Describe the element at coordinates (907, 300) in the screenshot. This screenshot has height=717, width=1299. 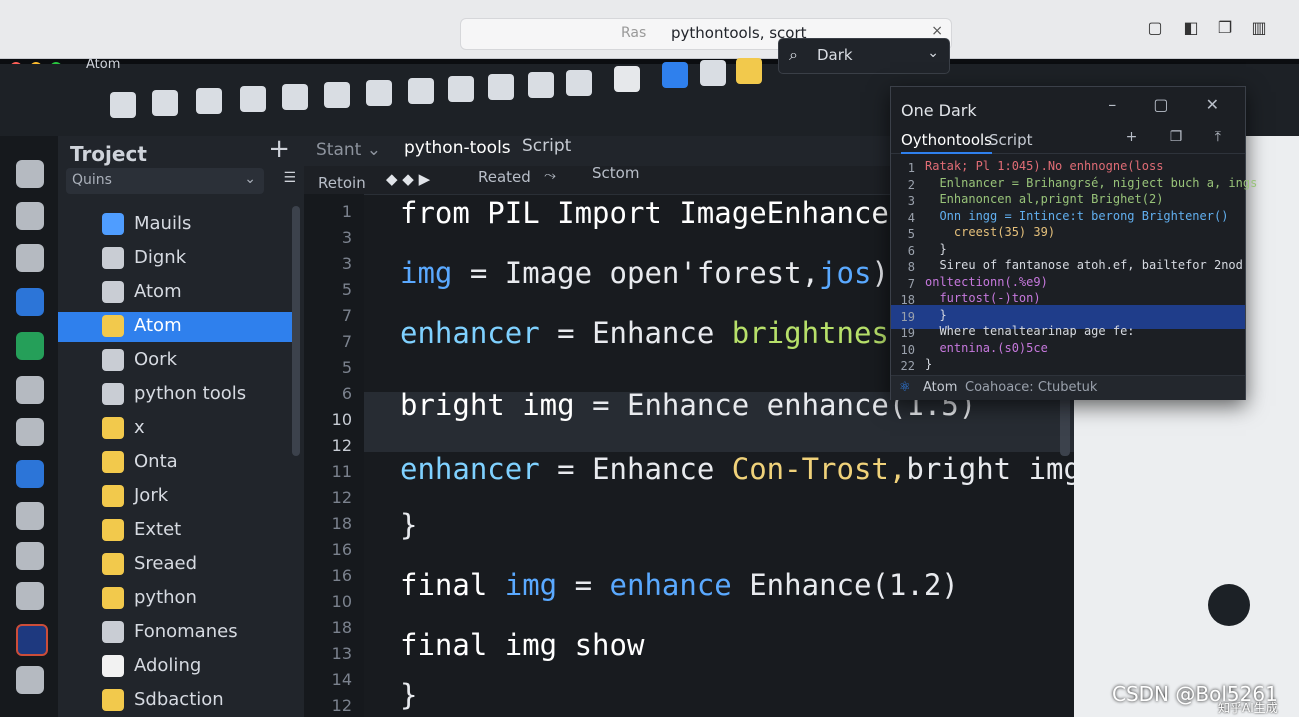
I see `panel-line-number: 18` at that location.